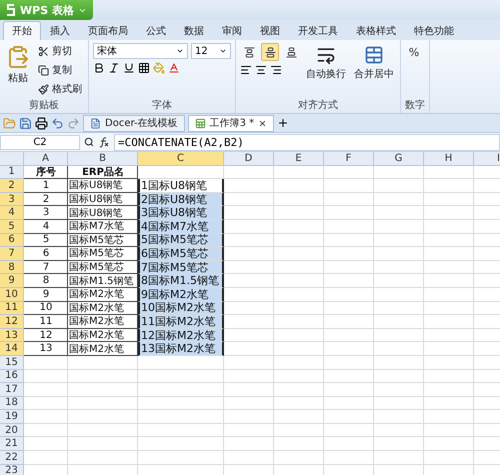  I want to click on table-cell: 8, so click(46, 281).